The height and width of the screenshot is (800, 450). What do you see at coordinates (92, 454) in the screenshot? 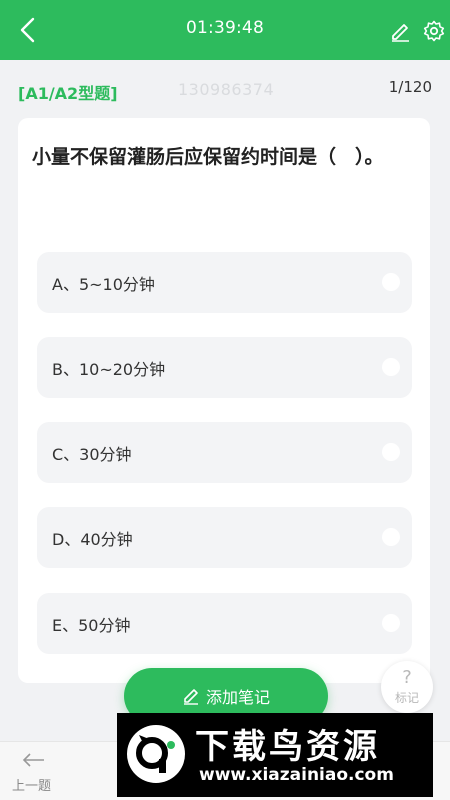
I see `option-label: C、30分钟` at bounding box center [92, 454].